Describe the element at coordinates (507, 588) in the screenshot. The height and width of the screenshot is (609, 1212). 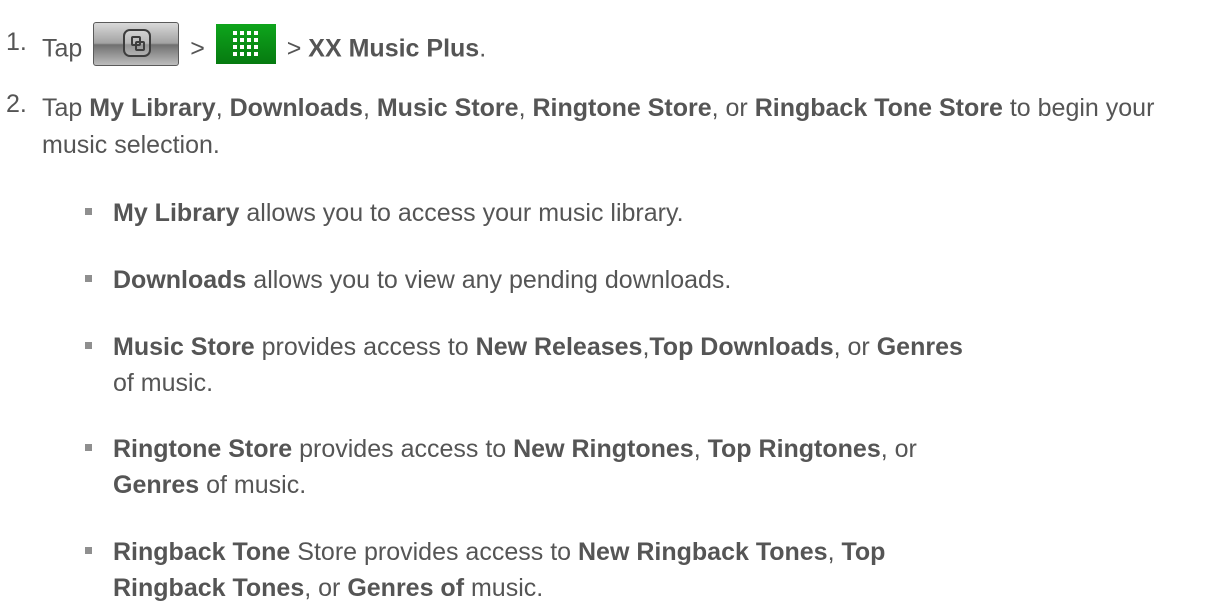
I see `item-description: music.` at that location.